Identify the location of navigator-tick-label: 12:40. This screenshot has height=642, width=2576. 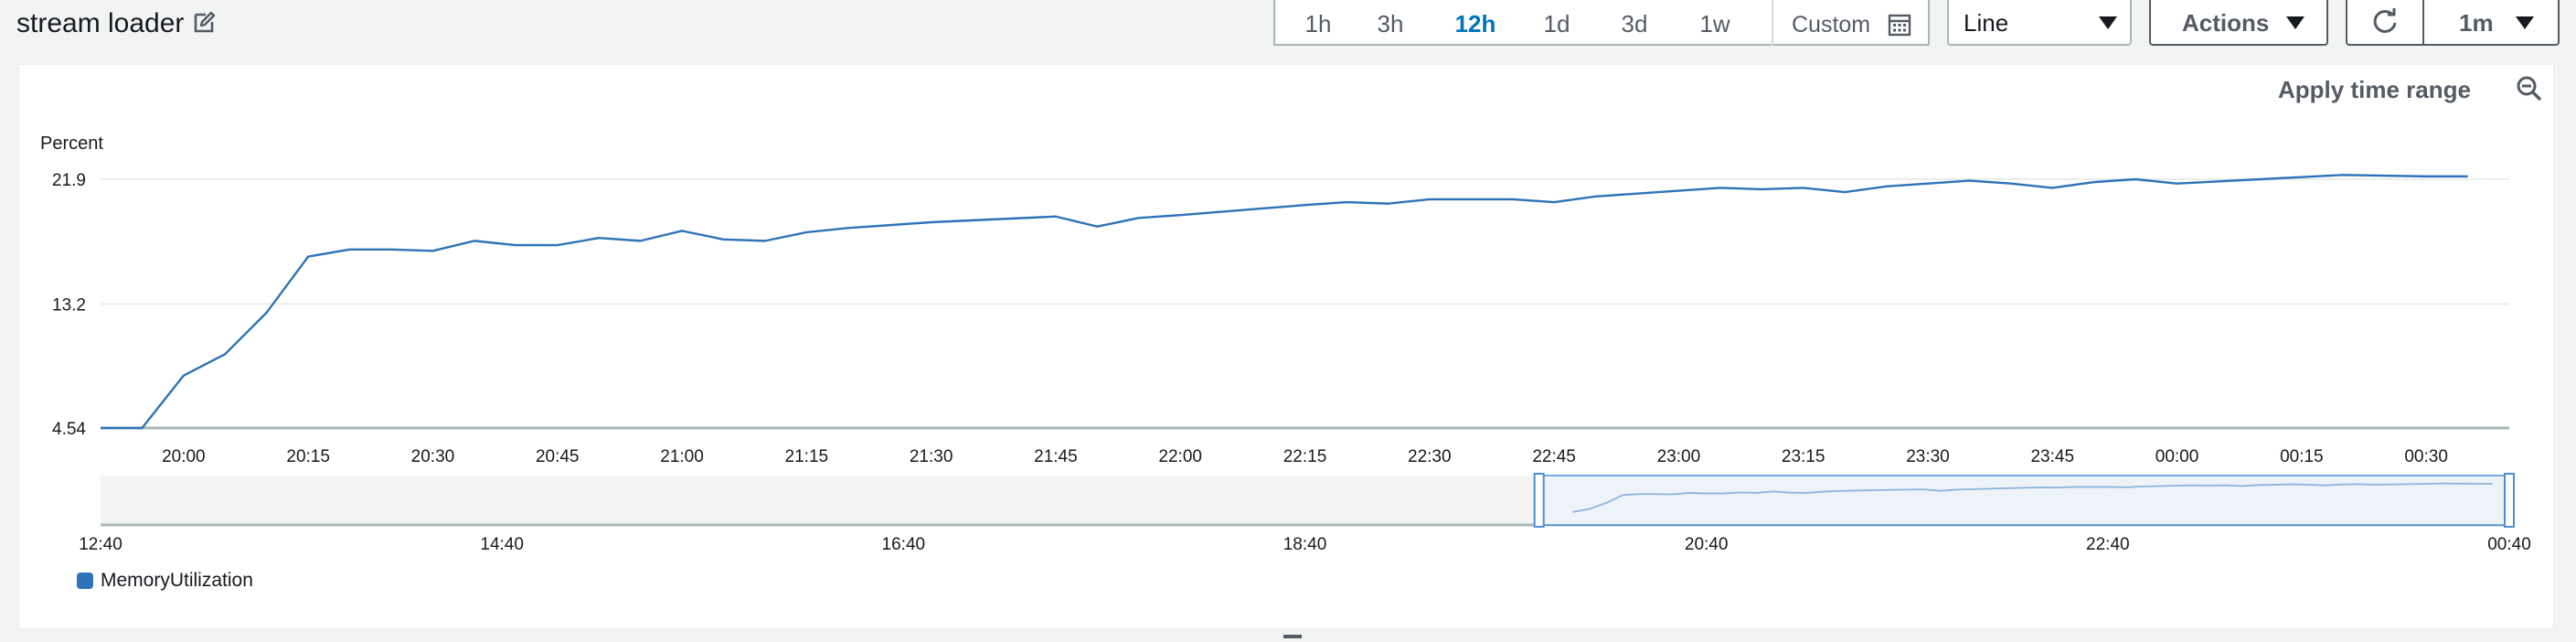
(100, 544).